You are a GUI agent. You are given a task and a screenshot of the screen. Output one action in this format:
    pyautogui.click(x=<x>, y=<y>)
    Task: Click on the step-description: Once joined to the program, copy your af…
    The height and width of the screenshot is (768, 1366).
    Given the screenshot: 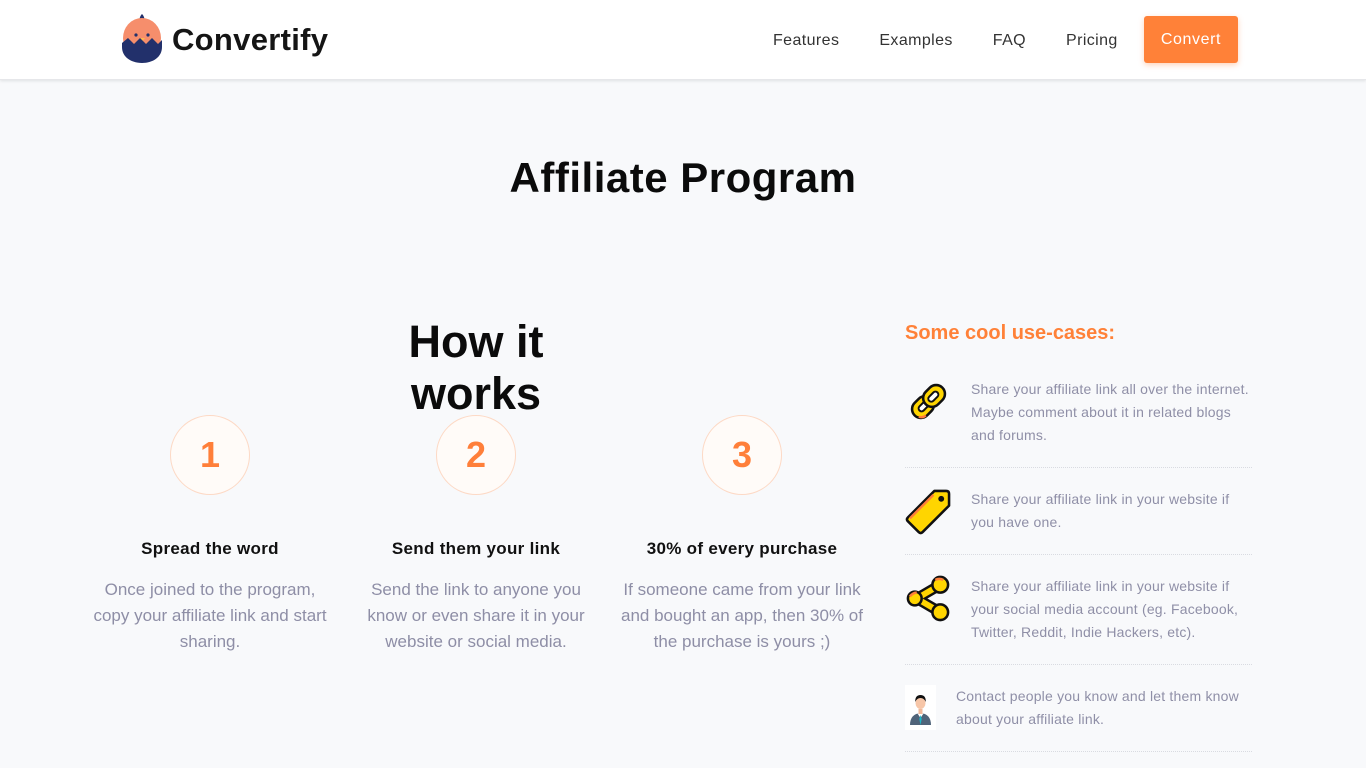 What is the action you would take?
    pyautogui.click(x=210, y=615)
    